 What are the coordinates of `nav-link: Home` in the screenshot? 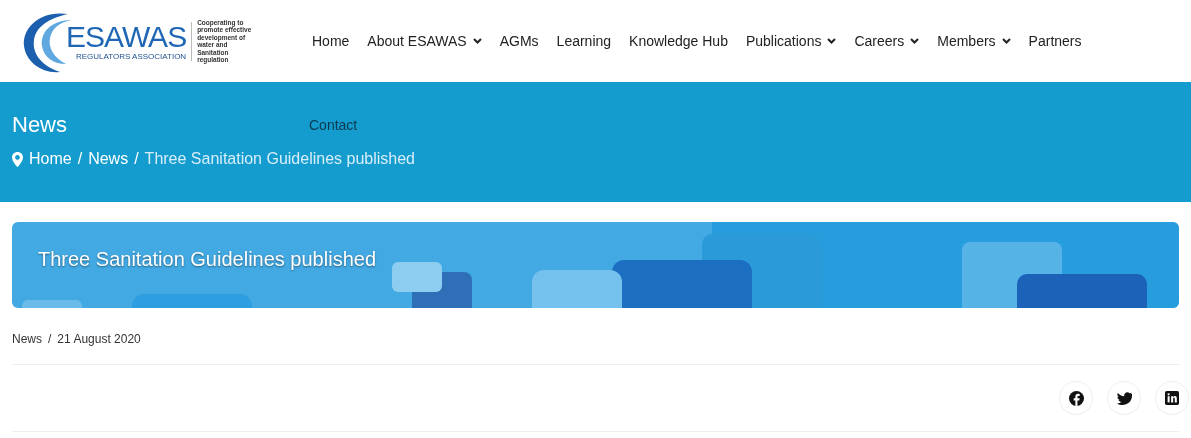 It's located at (331, 41).